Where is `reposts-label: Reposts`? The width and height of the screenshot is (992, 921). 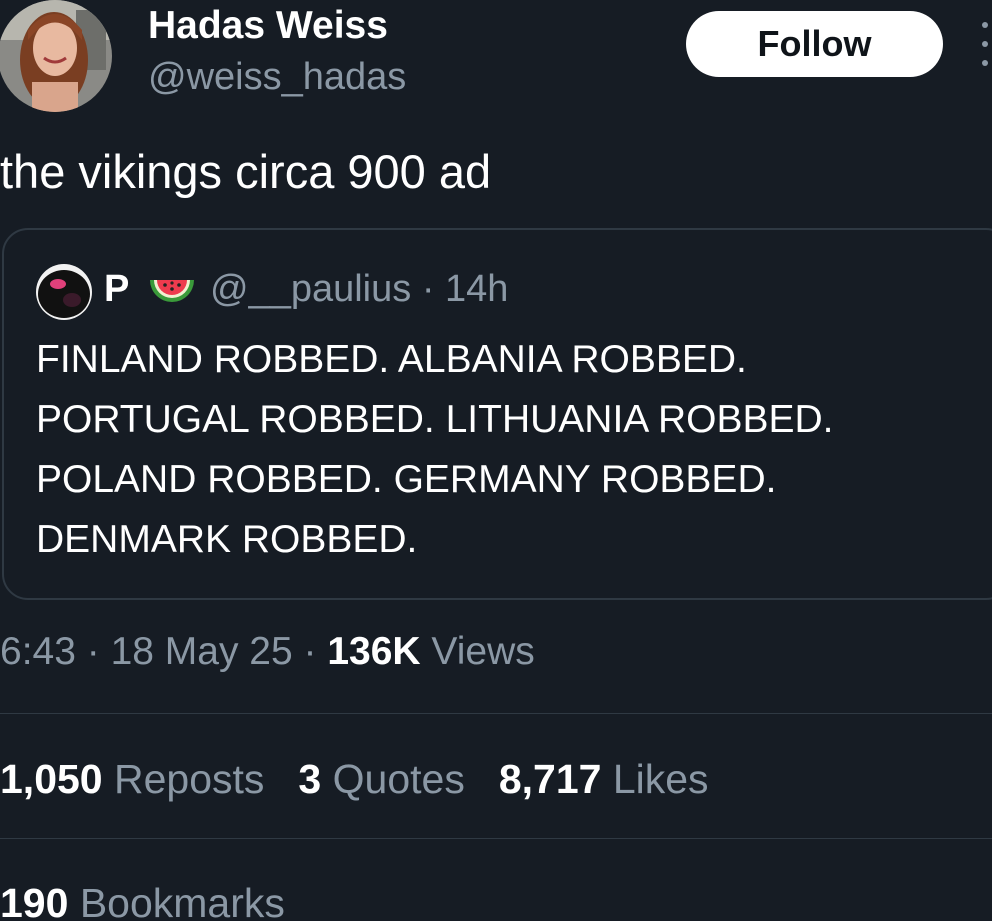 reposts-label: Reposts is located at coordinates (183, 779).